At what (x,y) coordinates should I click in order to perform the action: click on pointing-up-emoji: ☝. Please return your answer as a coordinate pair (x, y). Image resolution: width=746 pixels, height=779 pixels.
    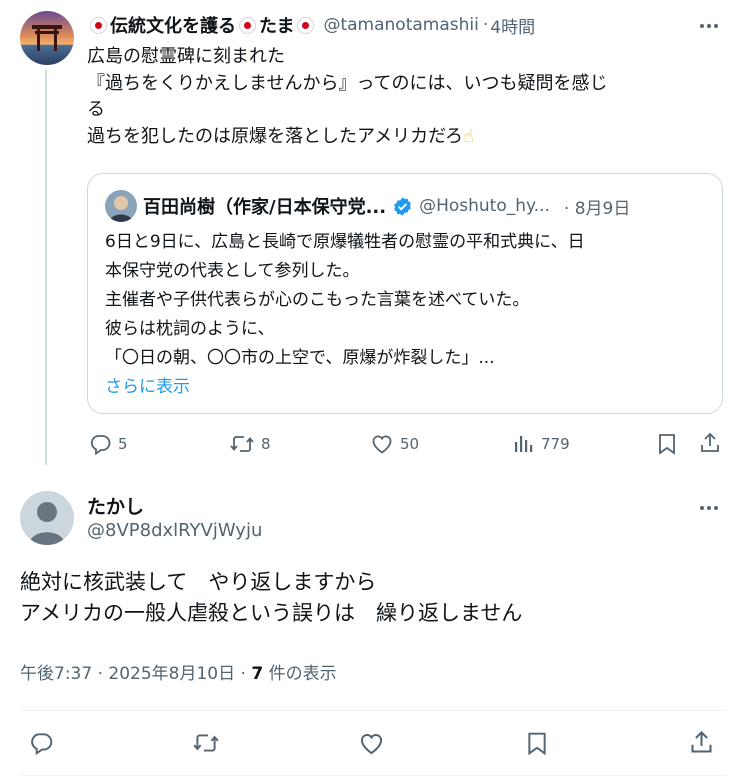
    Looking at the image, I should click on (468, 136).